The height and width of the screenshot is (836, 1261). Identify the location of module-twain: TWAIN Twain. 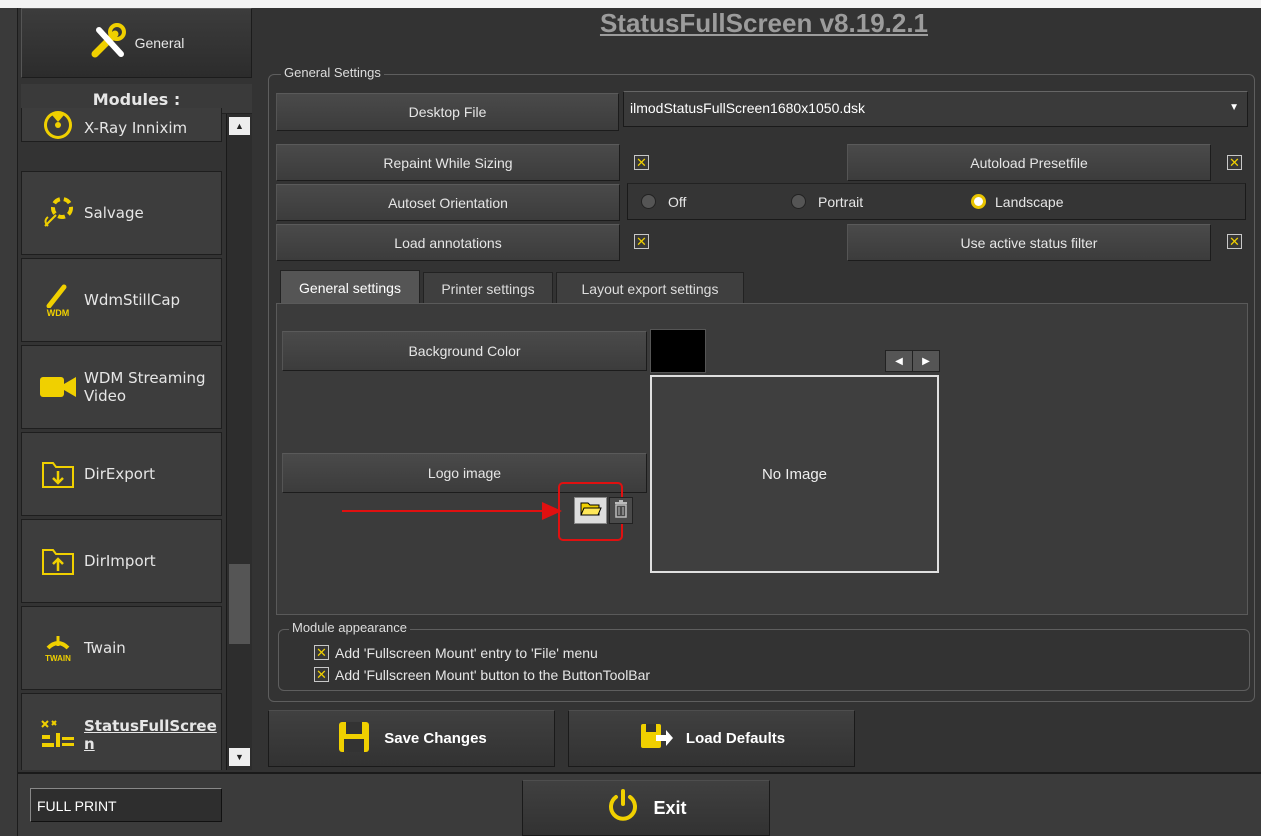
(121, 648).